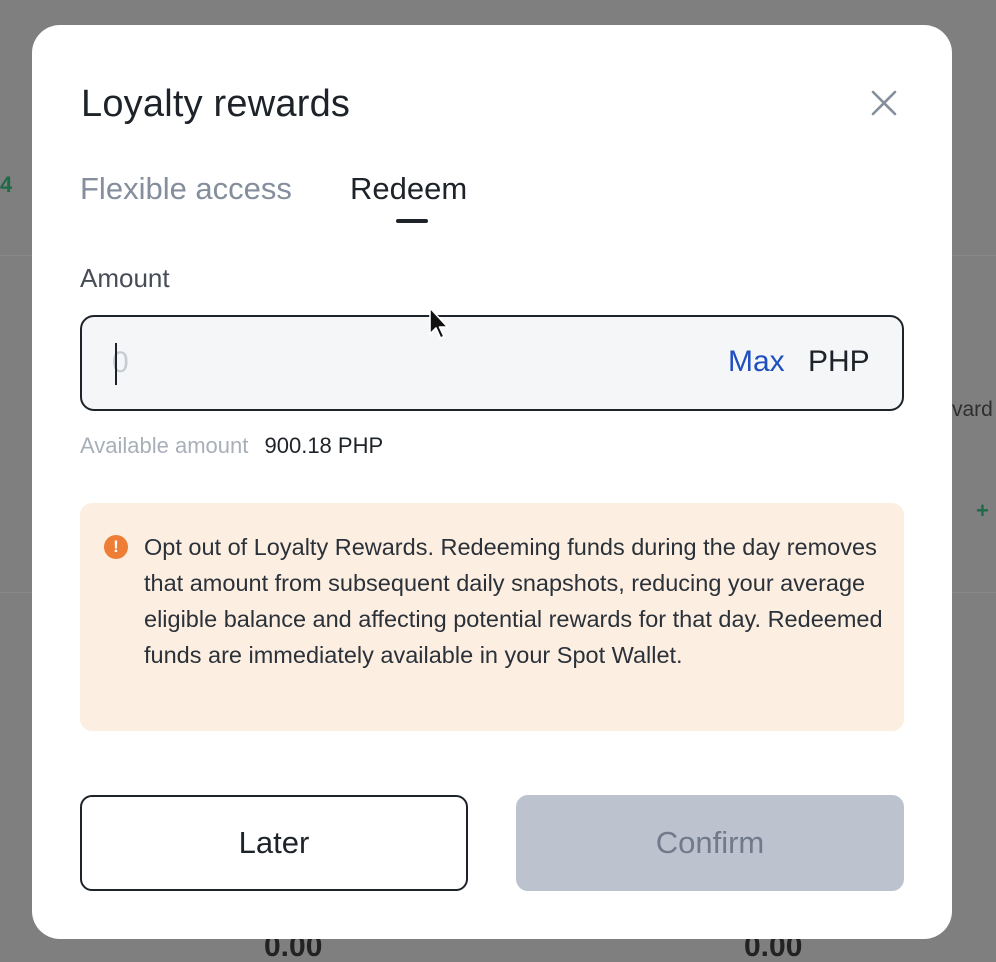  I want to click on confirm-button: Confirm, so click(710, 843).